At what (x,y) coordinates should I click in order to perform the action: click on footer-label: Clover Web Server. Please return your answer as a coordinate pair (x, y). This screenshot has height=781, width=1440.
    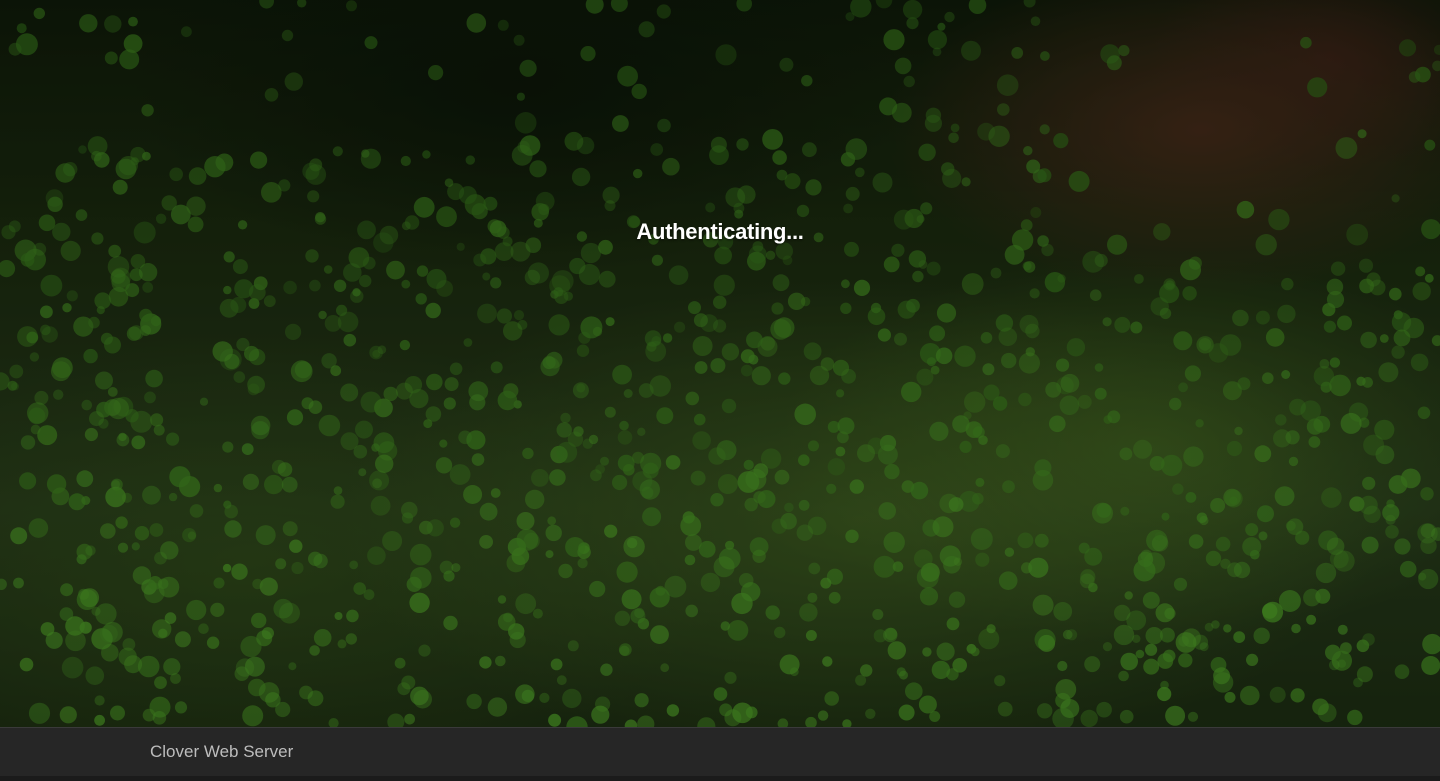
    Looking at the image, I should click on (222, 751).